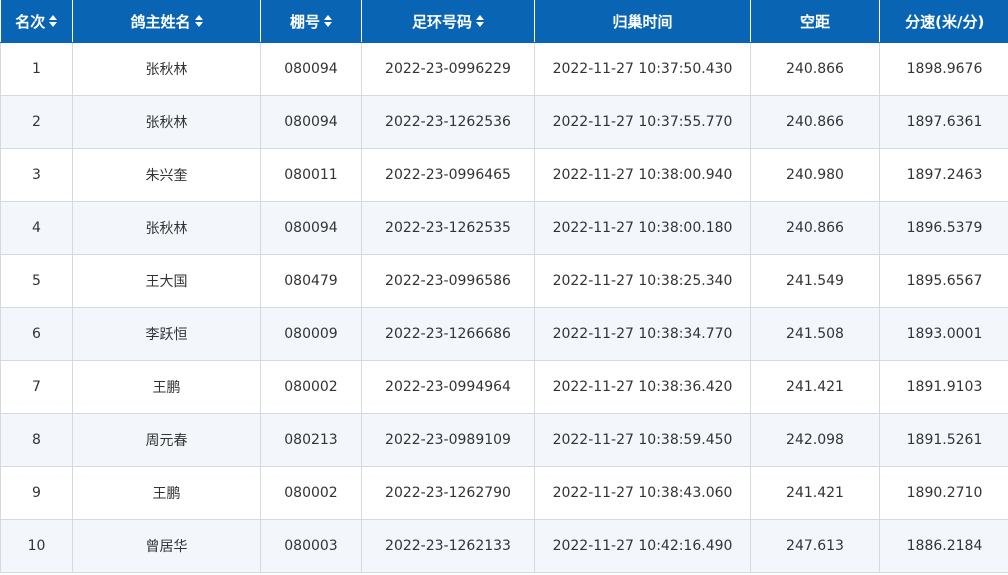  Describe the element at coordinates (642, 546) in the screenshot. I see `cell-arrival-time: 2022-11-27 10:42:16.490` at that location.